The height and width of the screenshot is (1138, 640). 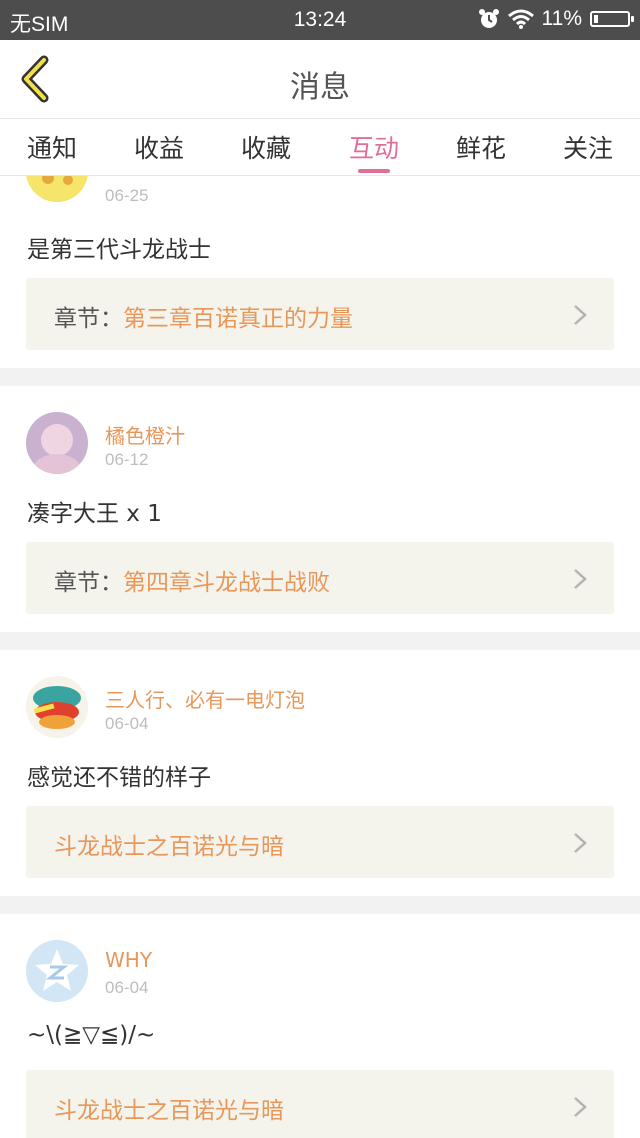 What do you see at coordinates (374, 171) in the screenshot?
I see `active-tab-indicator` at bounding box center [374, 171].